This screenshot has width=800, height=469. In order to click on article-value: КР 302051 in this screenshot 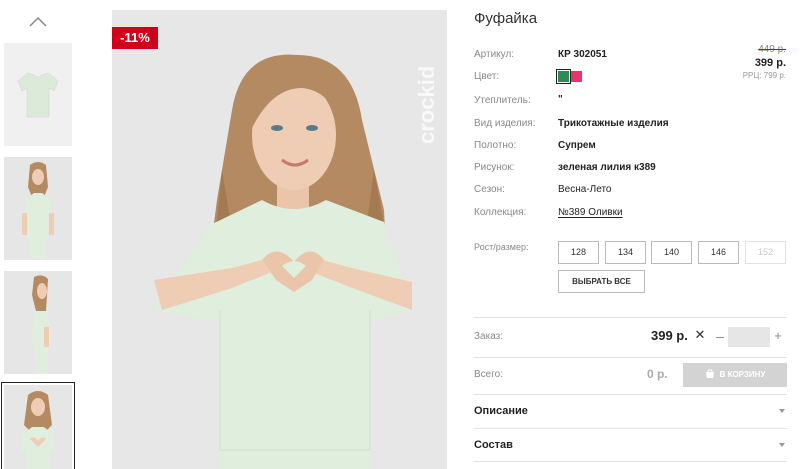, I will do `click(582, 54)`.